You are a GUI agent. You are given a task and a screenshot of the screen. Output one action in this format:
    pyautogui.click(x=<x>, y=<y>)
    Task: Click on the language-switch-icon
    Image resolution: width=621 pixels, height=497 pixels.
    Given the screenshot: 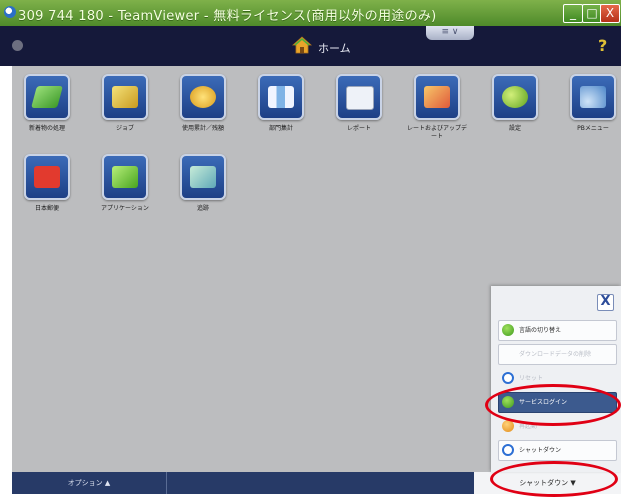 What is the action you would take?
    pyautogui.click(x=508, y=330)
    